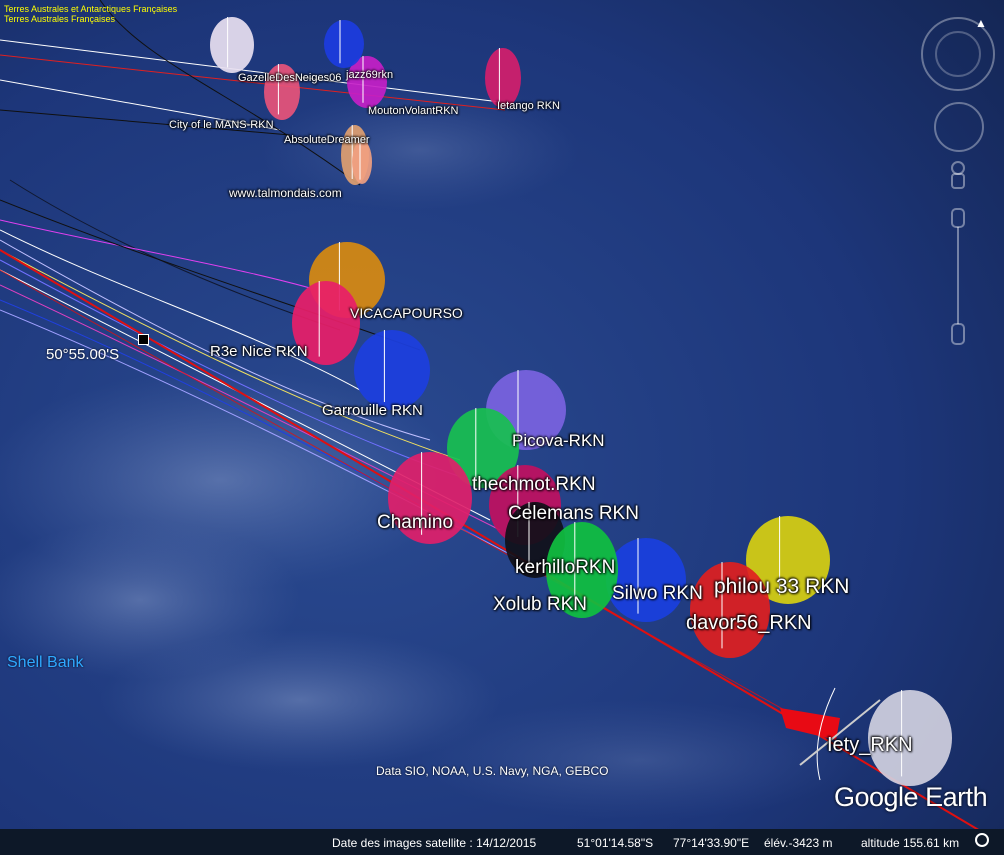  I want to click on navigation-controls: ▲, so click(958, 184).